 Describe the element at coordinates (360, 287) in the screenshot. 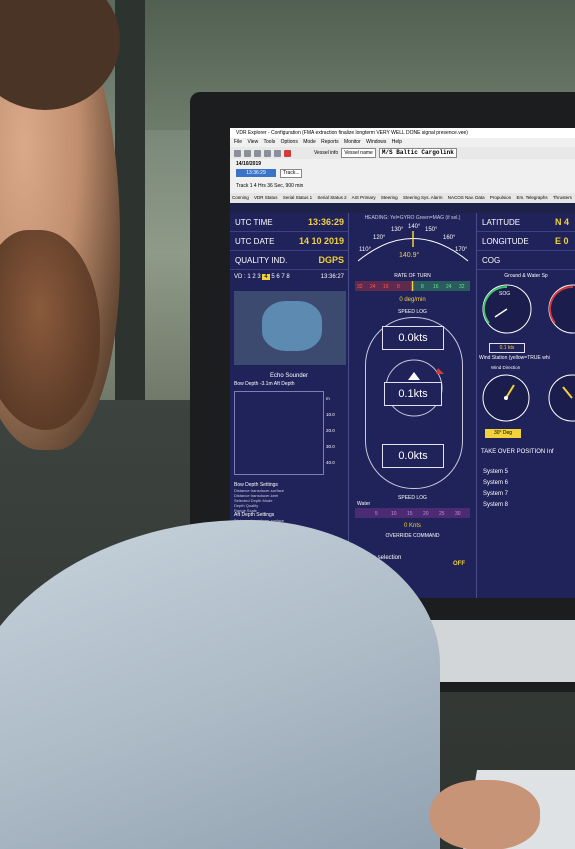

I see `rot-tick: 32` at that location.